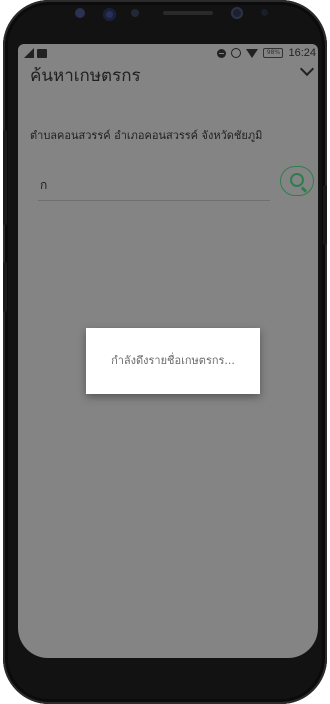  I want to click on search-button, so click(297, 181).